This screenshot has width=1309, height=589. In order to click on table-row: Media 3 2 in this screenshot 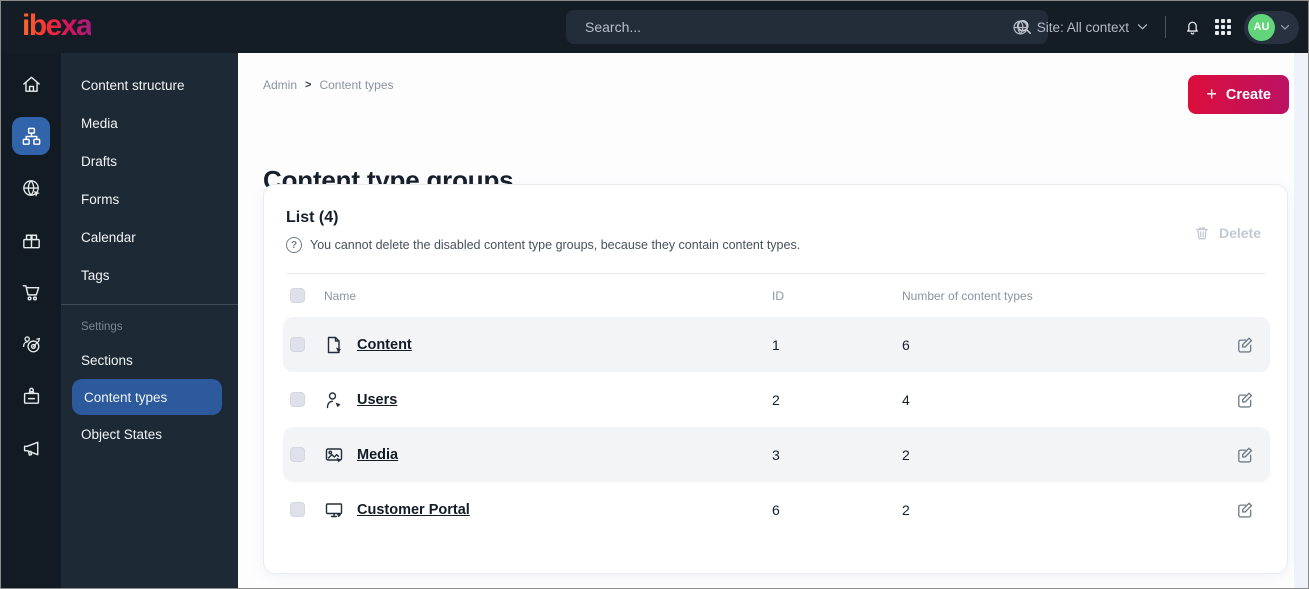, I will do `click(776, 454)`.